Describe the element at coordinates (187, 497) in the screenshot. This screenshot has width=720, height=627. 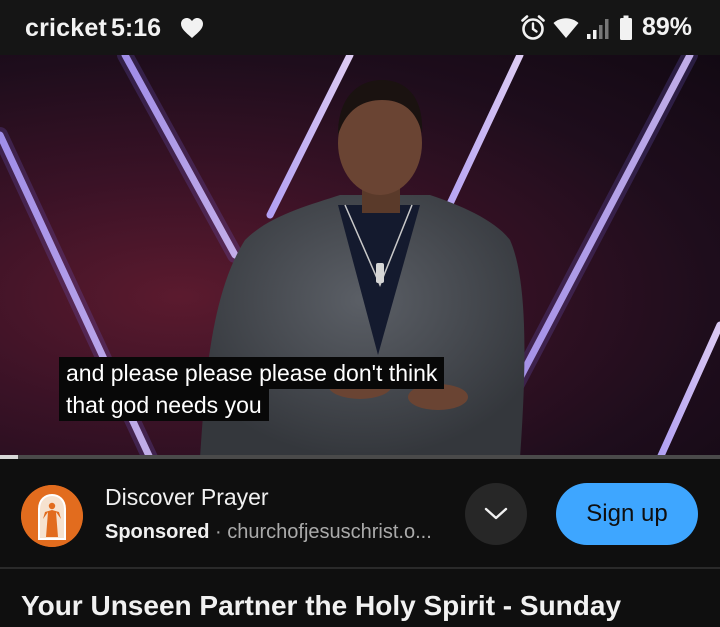
I see `ad-title: Discover Prayer` at that location.